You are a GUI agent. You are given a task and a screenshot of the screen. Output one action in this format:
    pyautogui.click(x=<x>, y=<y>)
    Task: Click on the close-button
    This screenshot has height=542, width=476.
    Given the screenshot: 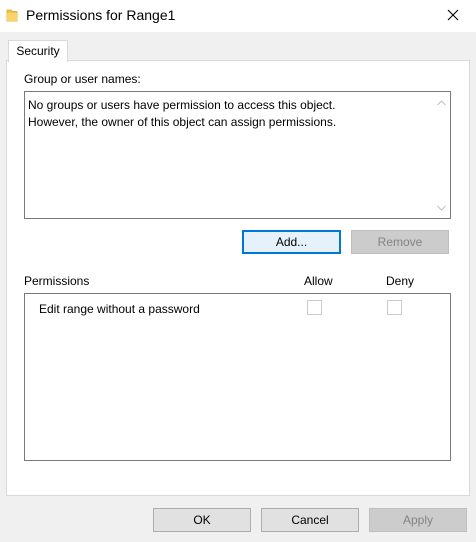 What is the action you would take?
    pyautogui.click(x=453, y=16)
    